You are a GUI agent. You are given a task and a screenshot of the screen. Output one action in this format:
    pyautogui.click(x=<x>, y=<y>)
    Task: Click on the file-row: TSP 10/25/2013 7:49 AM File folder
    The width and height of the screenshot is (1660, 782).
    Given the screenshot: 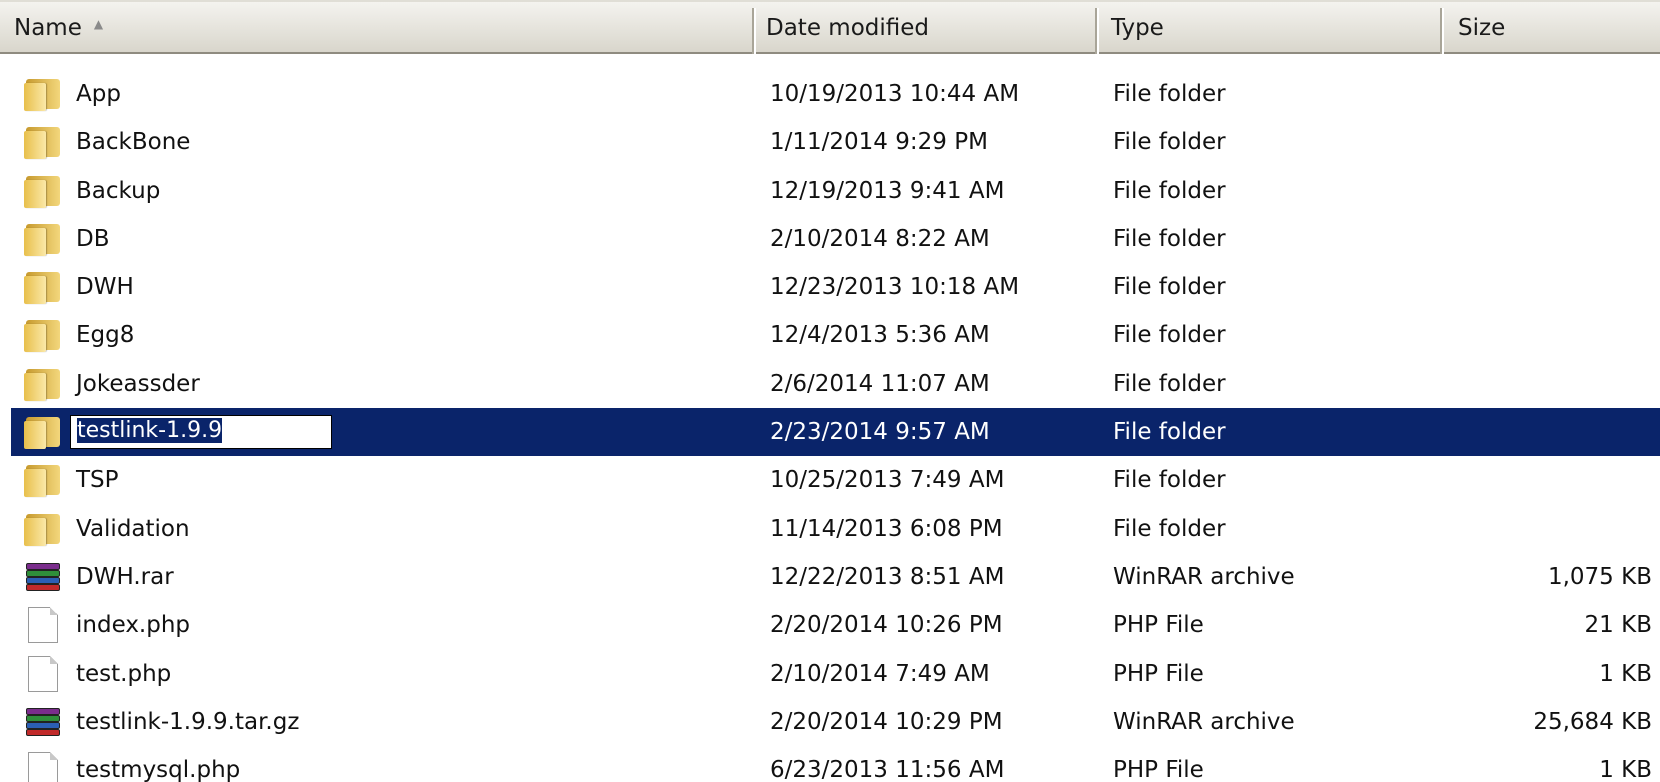 What is the action you would take?
    pyautogui.click(x=830, y=480)
    